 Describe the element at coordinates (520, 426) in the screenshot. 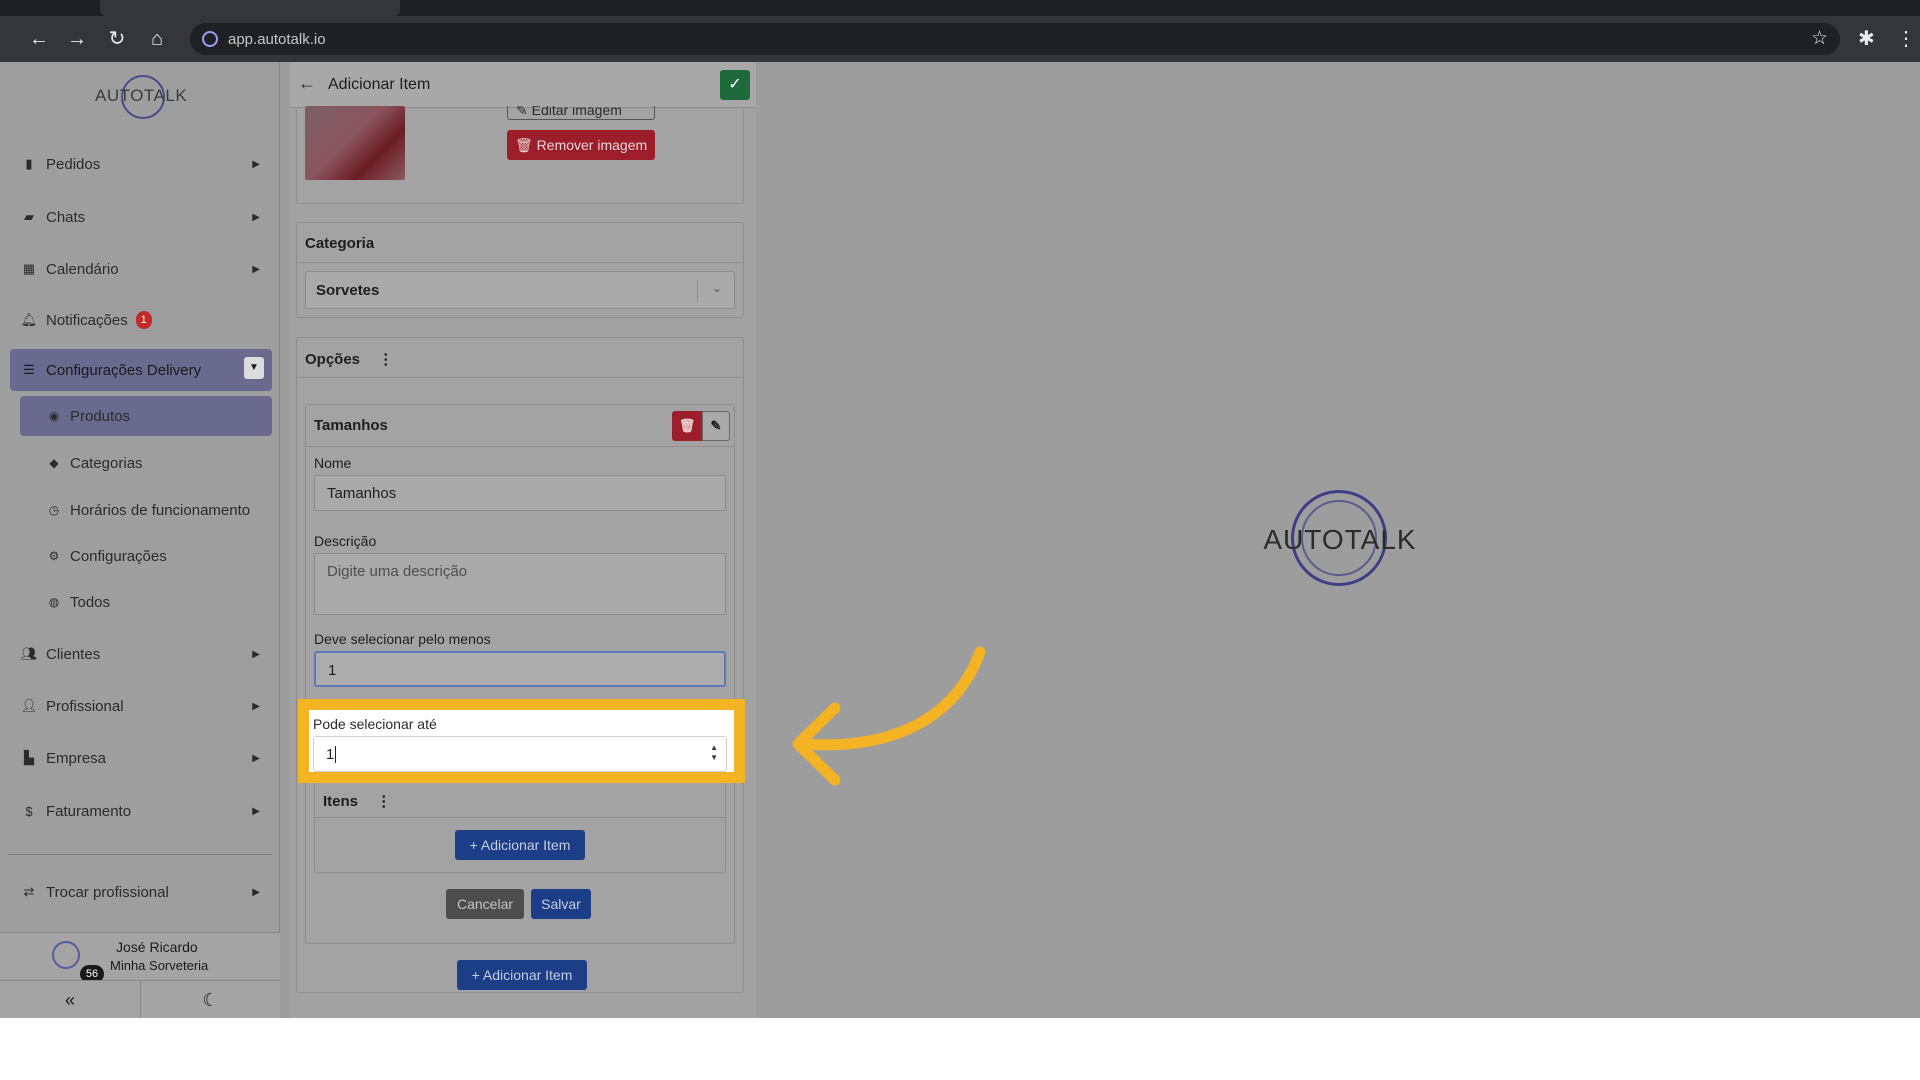

I see `option-group-header: Tamanhos 🗑︎ ✎` at that location.